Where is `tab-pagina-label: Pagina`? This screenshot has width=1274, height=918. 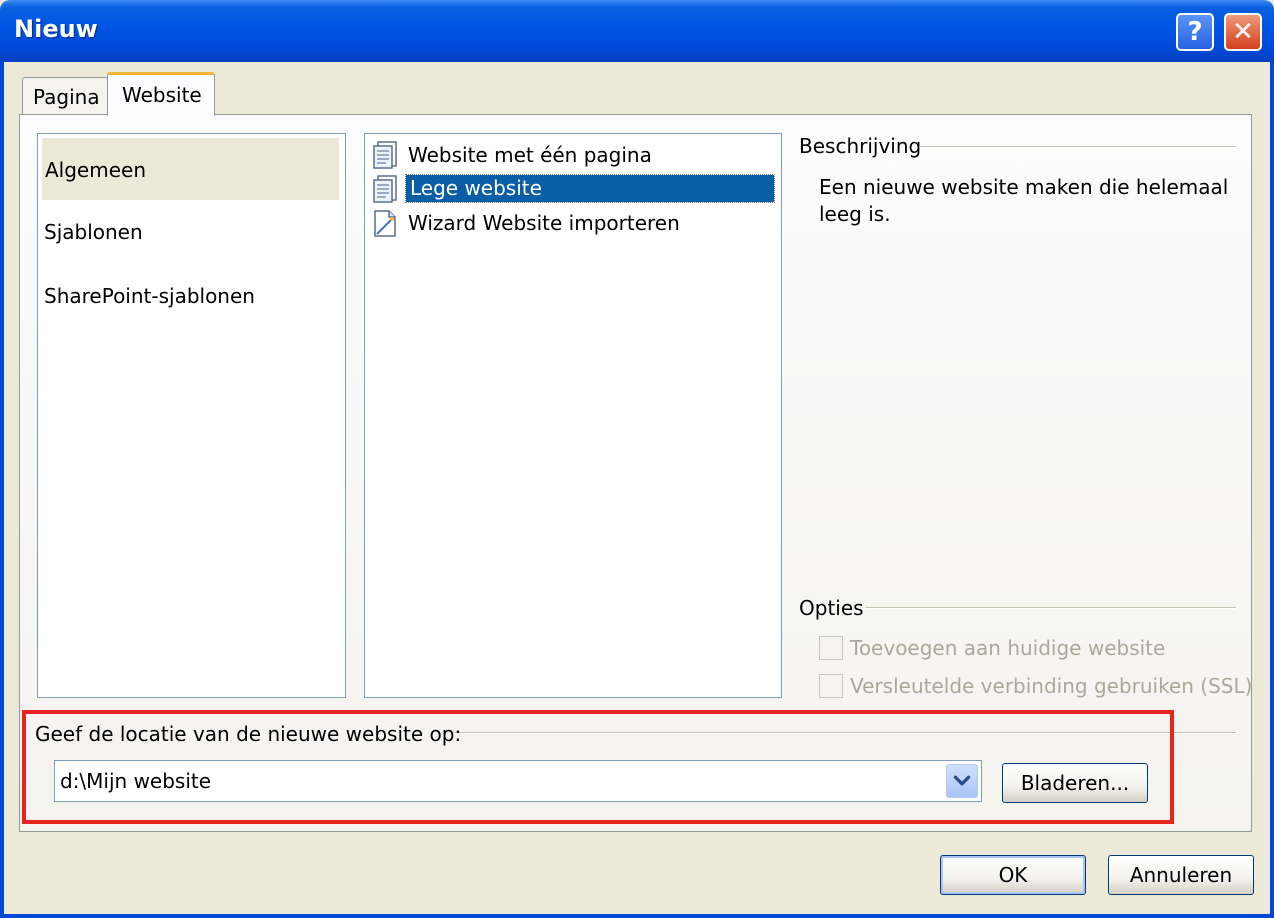 tab-pagina-label: Pagina is located at coordinates (66, 97).